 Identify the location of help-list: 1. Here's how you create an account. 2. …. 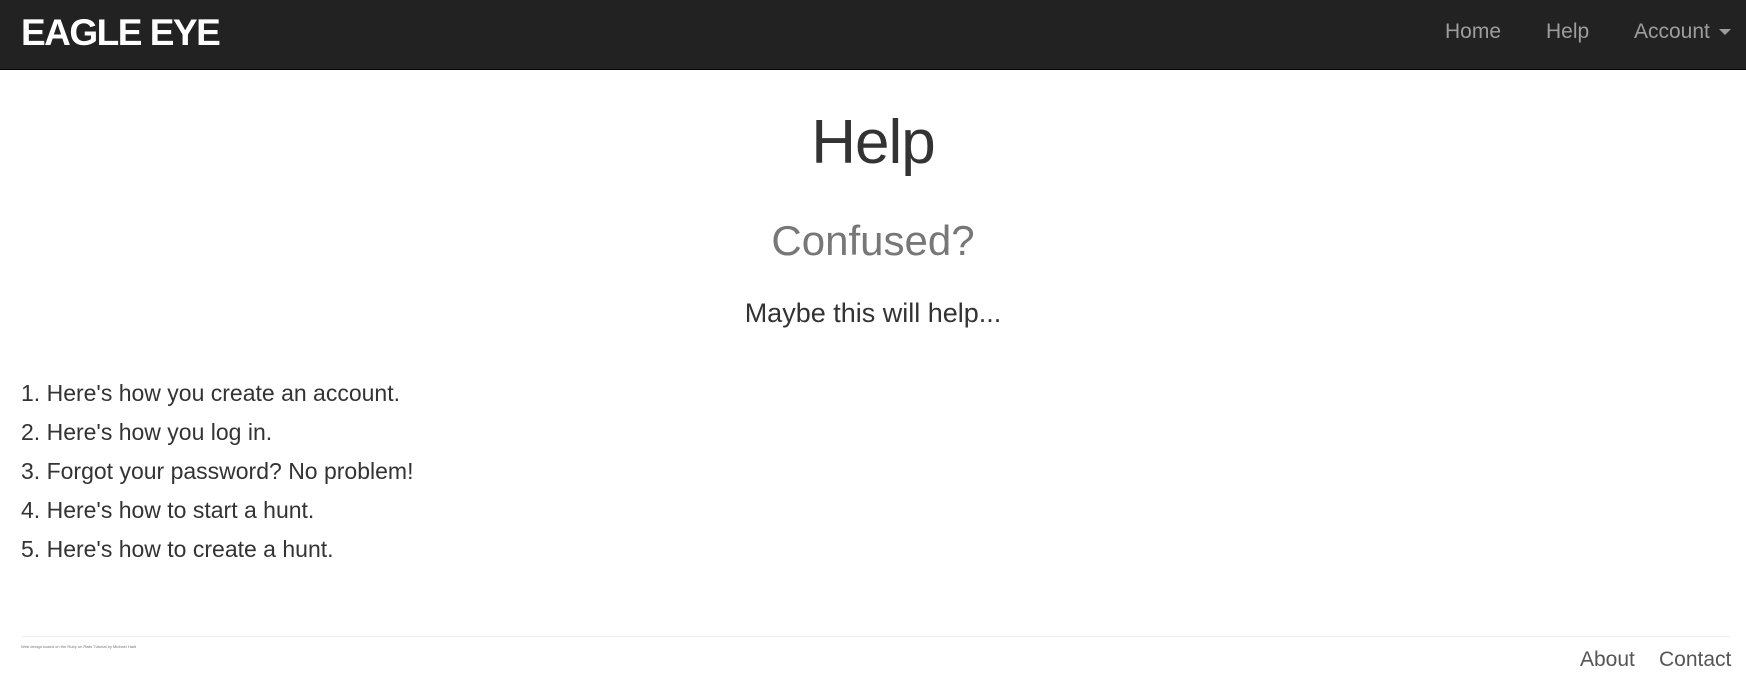
(217, 472).